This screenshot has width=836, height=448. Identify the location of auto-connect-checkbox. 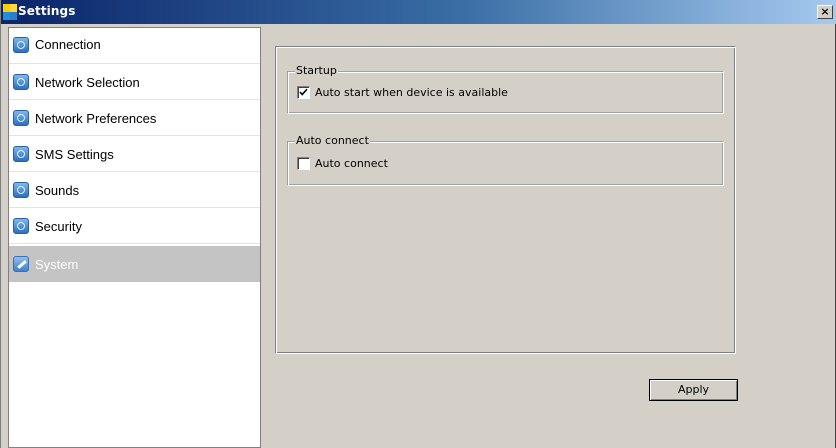
(303, 163).